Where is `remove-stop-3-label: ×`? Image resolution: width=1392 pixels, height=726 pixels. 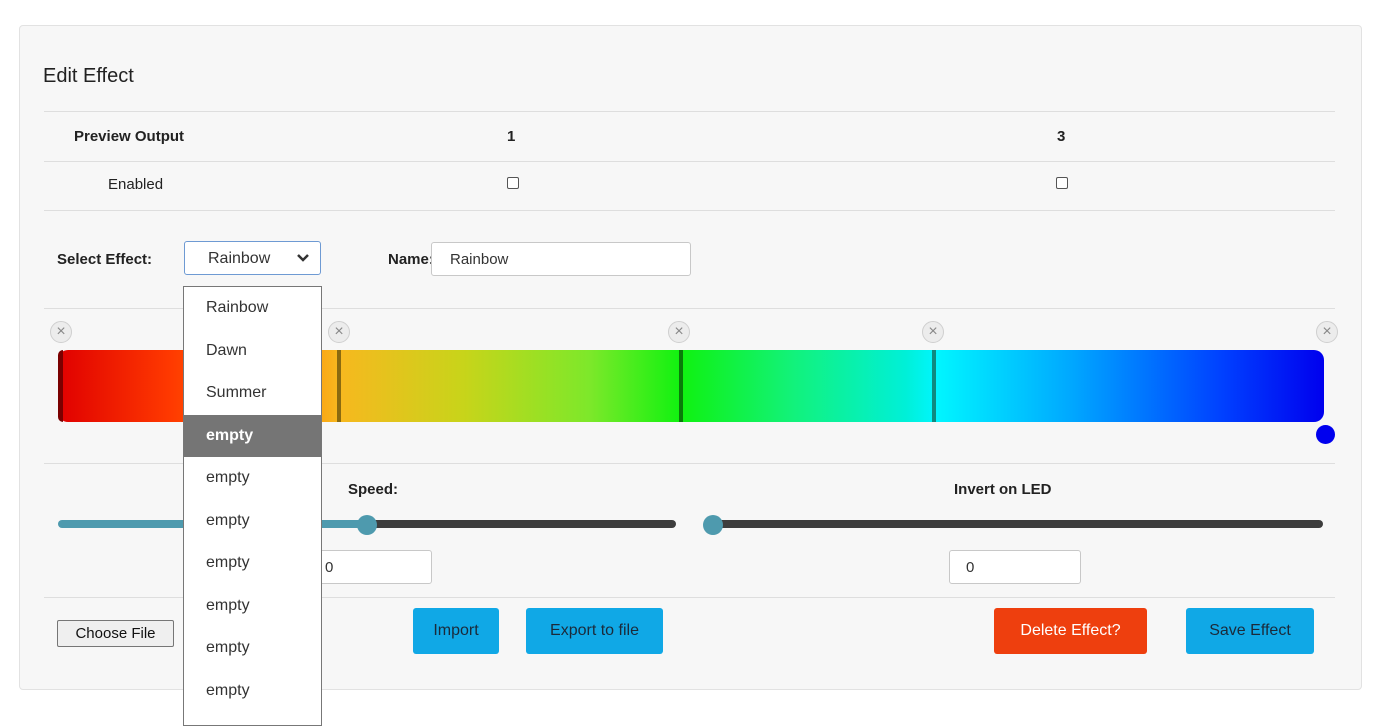
remove-stop-3-label: × is located at coordinates (679, 331).